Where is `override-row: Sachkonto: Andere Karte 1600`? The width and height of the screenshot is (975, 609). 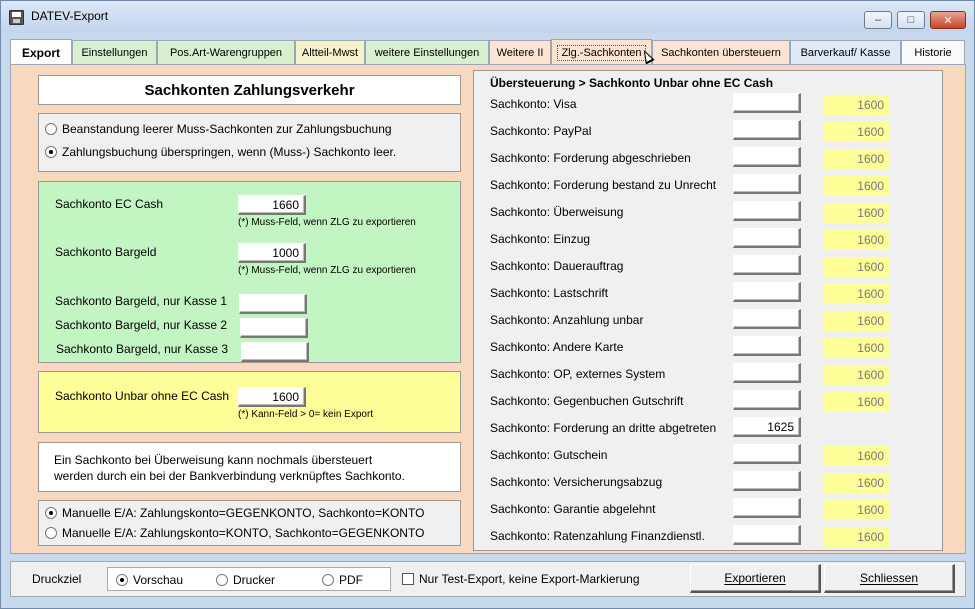
override-row: Sachkonto: Andere Karte 1600 is located at coordinates (709, 349).